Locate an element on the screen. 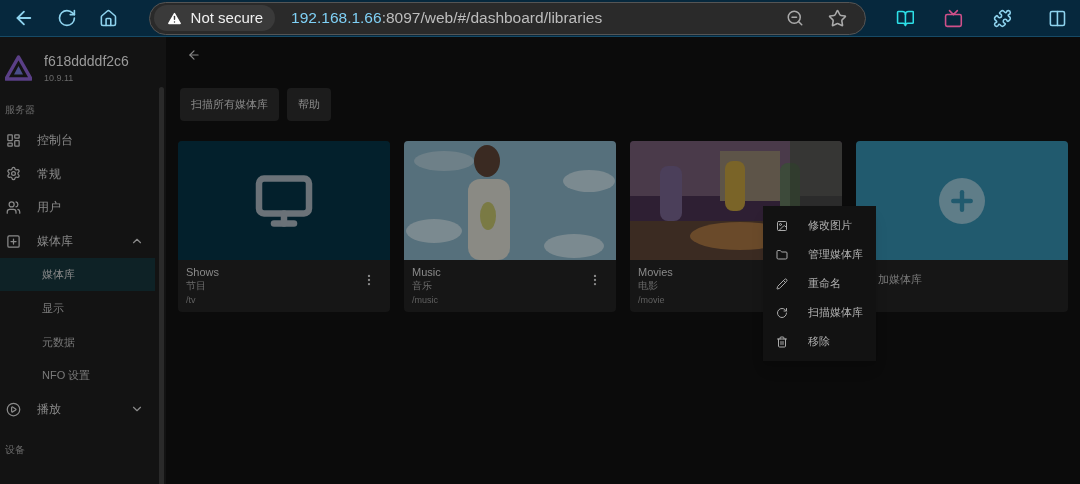  card-path: /tv is located at coordinates (191, 300).